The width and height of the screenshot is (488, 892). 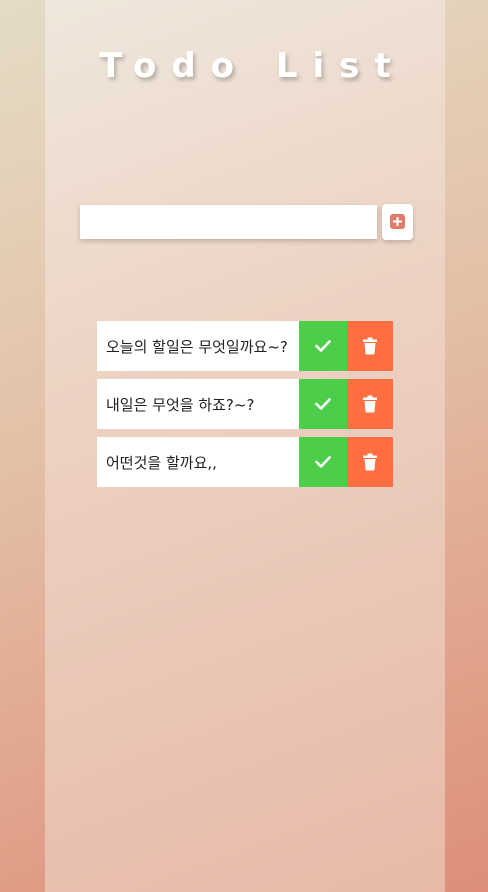 I want to click on todo-item: 내일은 무엇을 하죠?~?, so click(x=245, y=404).